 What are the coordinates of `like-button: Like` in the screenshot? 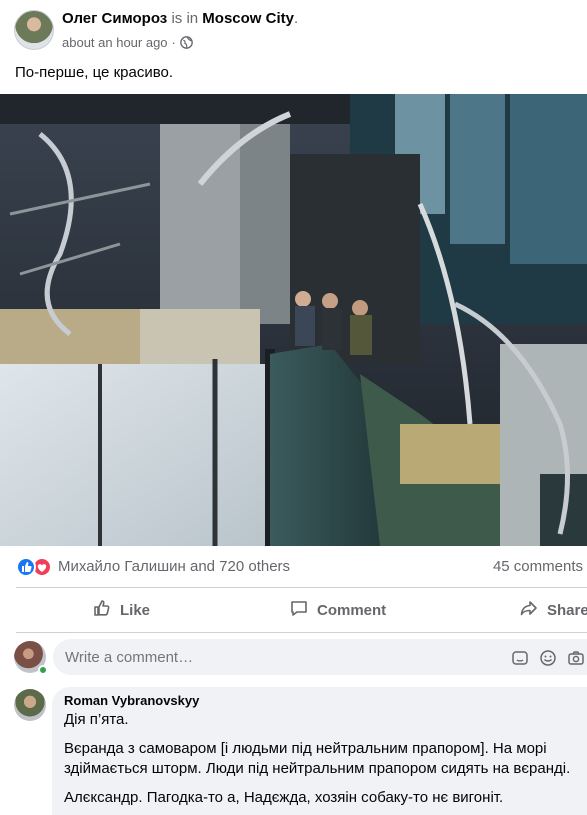 It's located at (121, 610).